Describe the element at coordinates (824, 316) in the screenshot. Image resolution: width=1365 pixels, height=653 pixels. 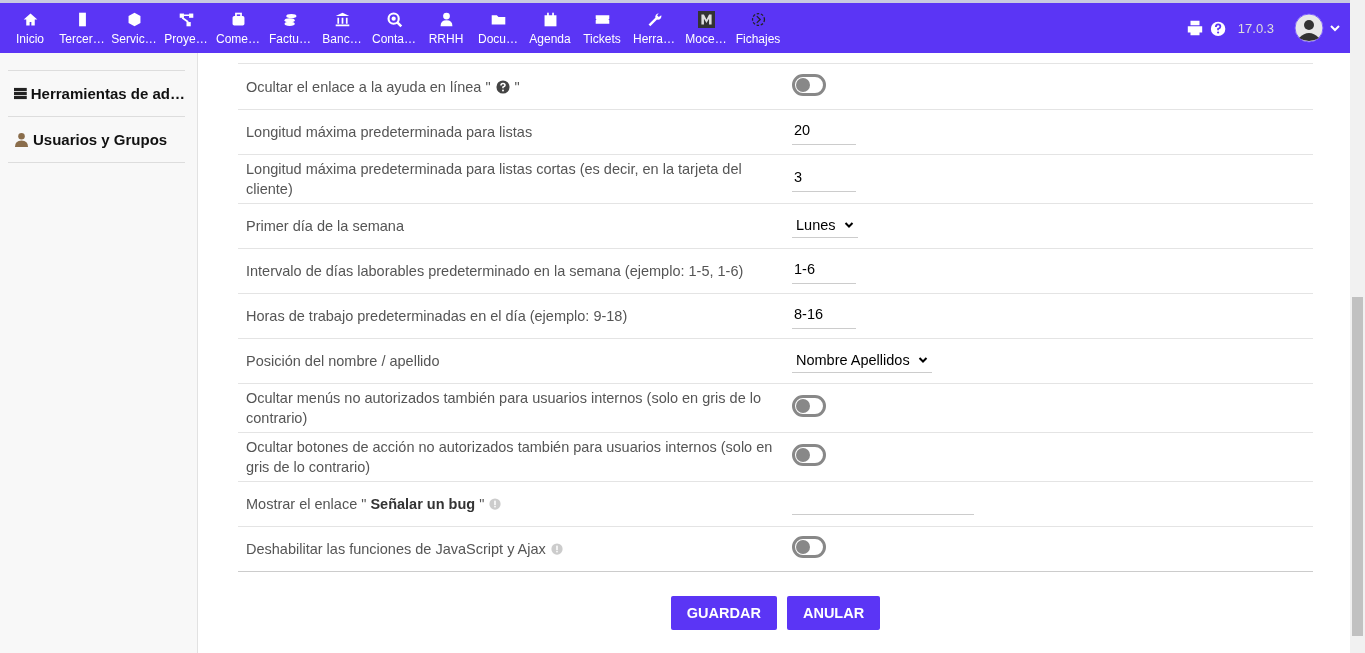
I see `input-field: 8-16` at that location.